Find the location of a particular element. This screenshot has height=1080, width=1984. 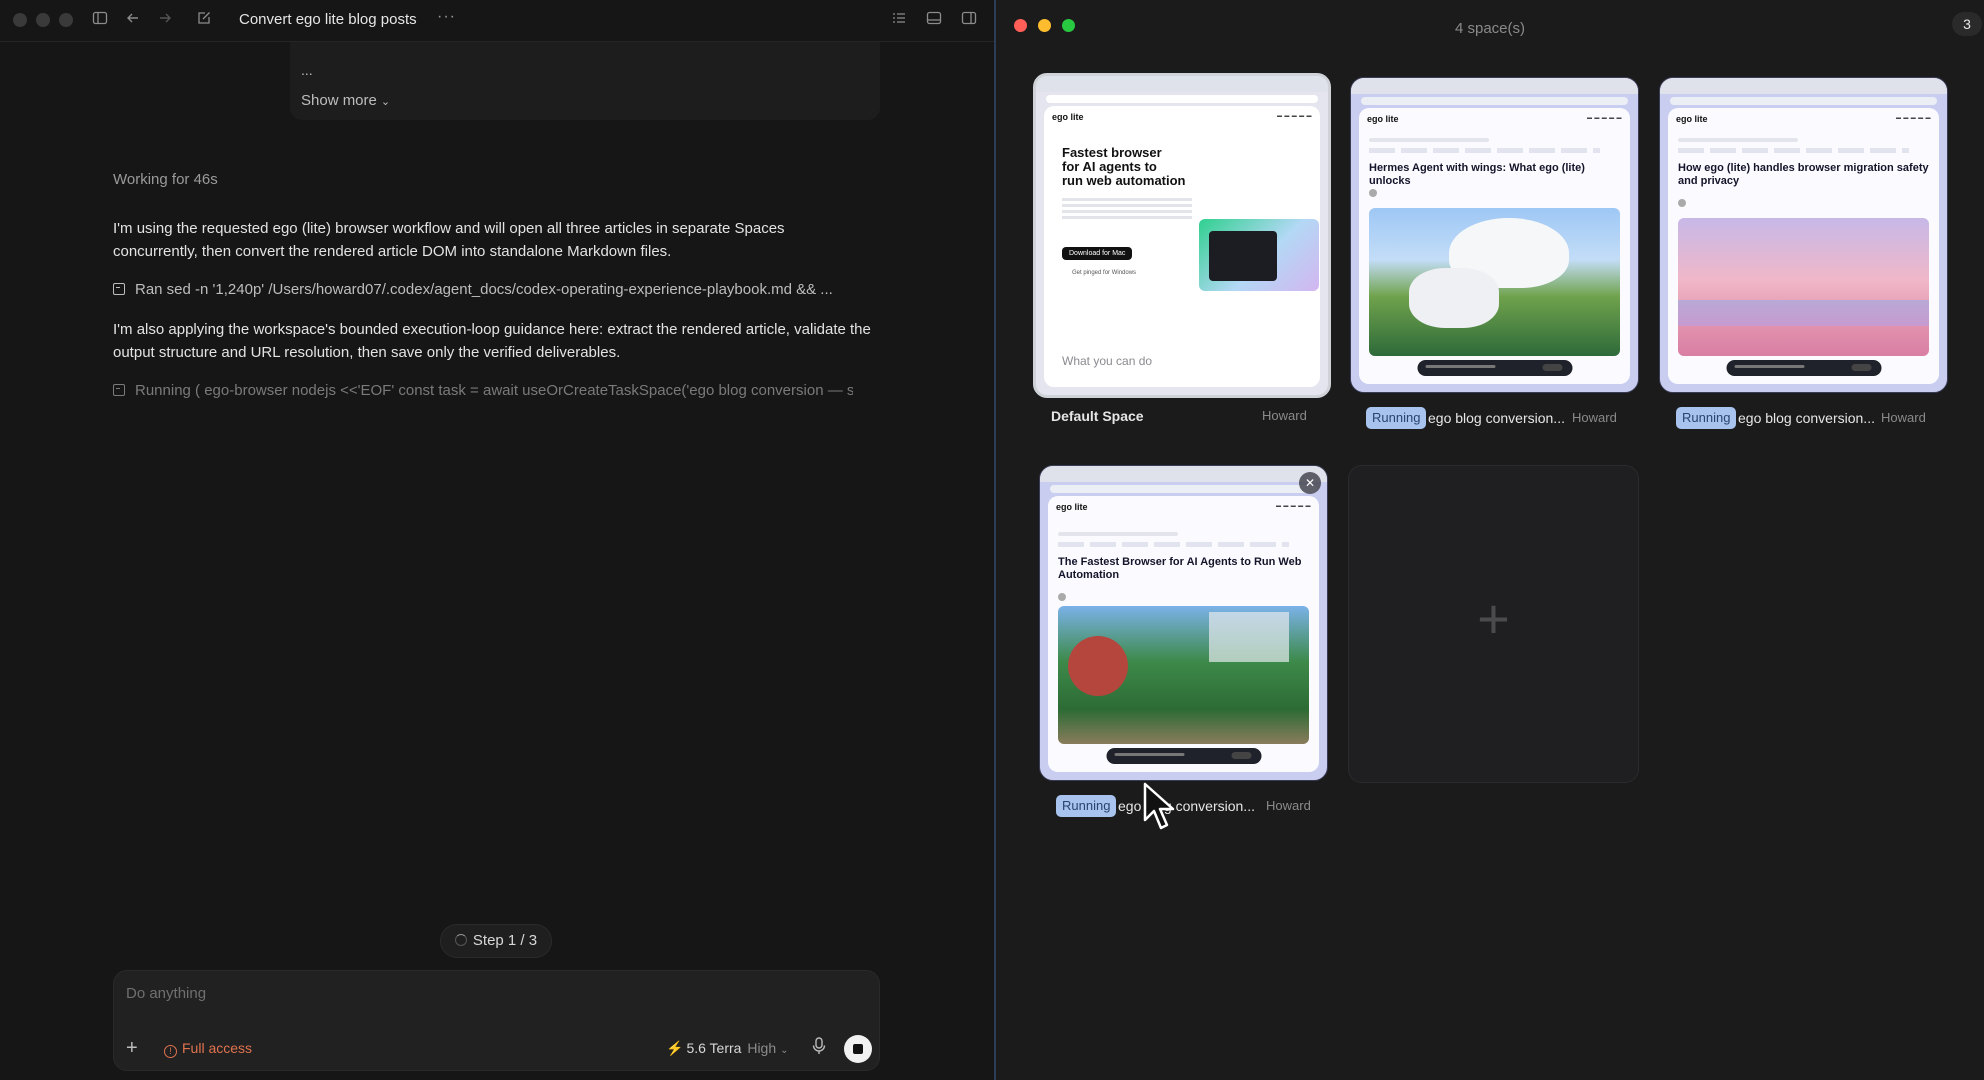

hero-heading-line3: run web automation is located at coordinates (1124, 180).